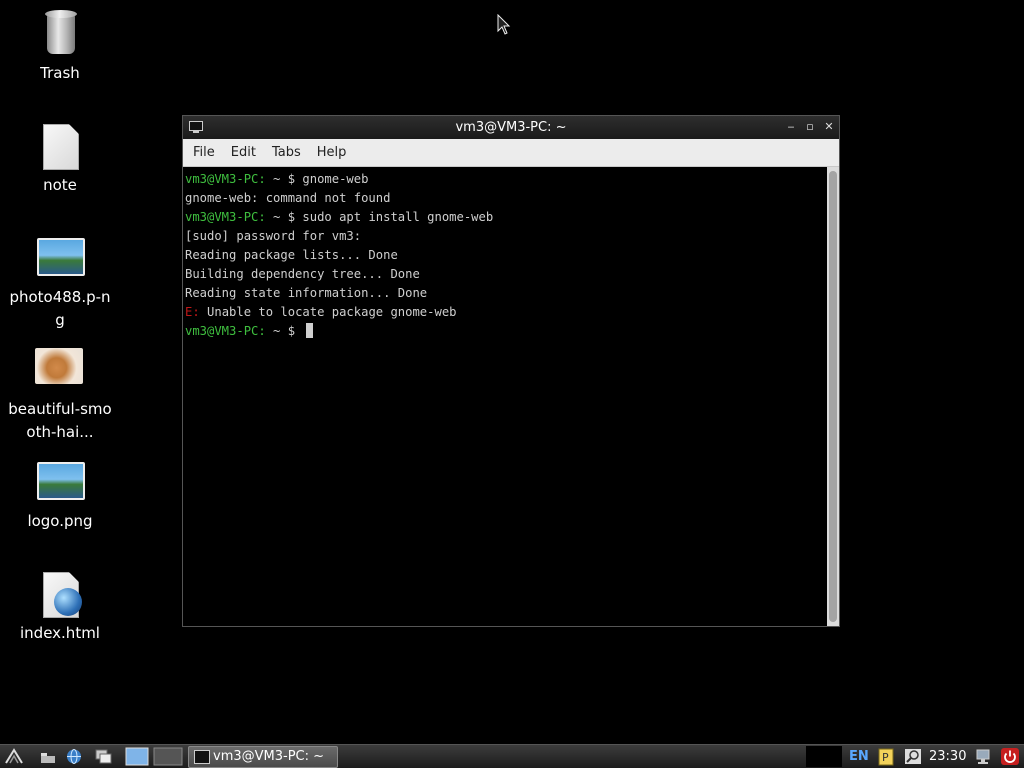 The height and width of the screenshot is (768, 1024). What do you see at coordinates (810, 127) in the screenshot?
I see `maximize-button: ▫` at bounding box center [810, 127].